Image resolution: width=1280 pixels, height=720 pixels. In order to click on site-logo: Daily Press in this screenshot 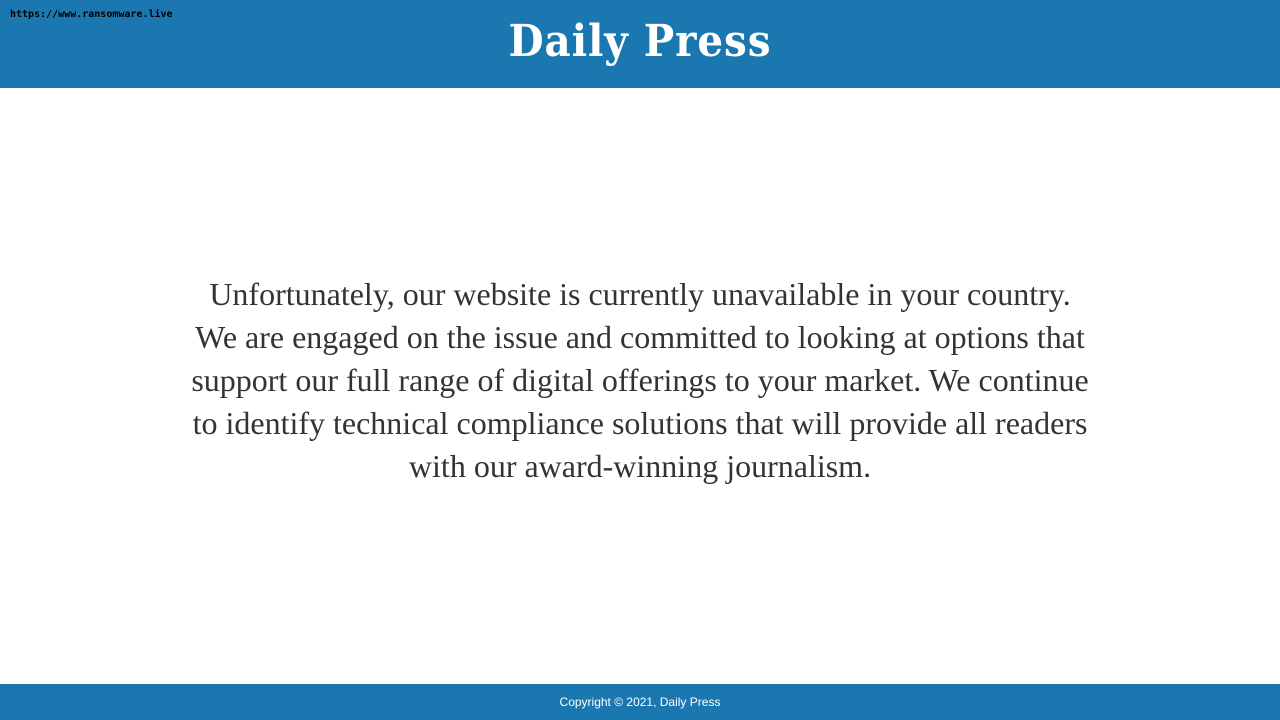, I will do `click(640, 42)`.